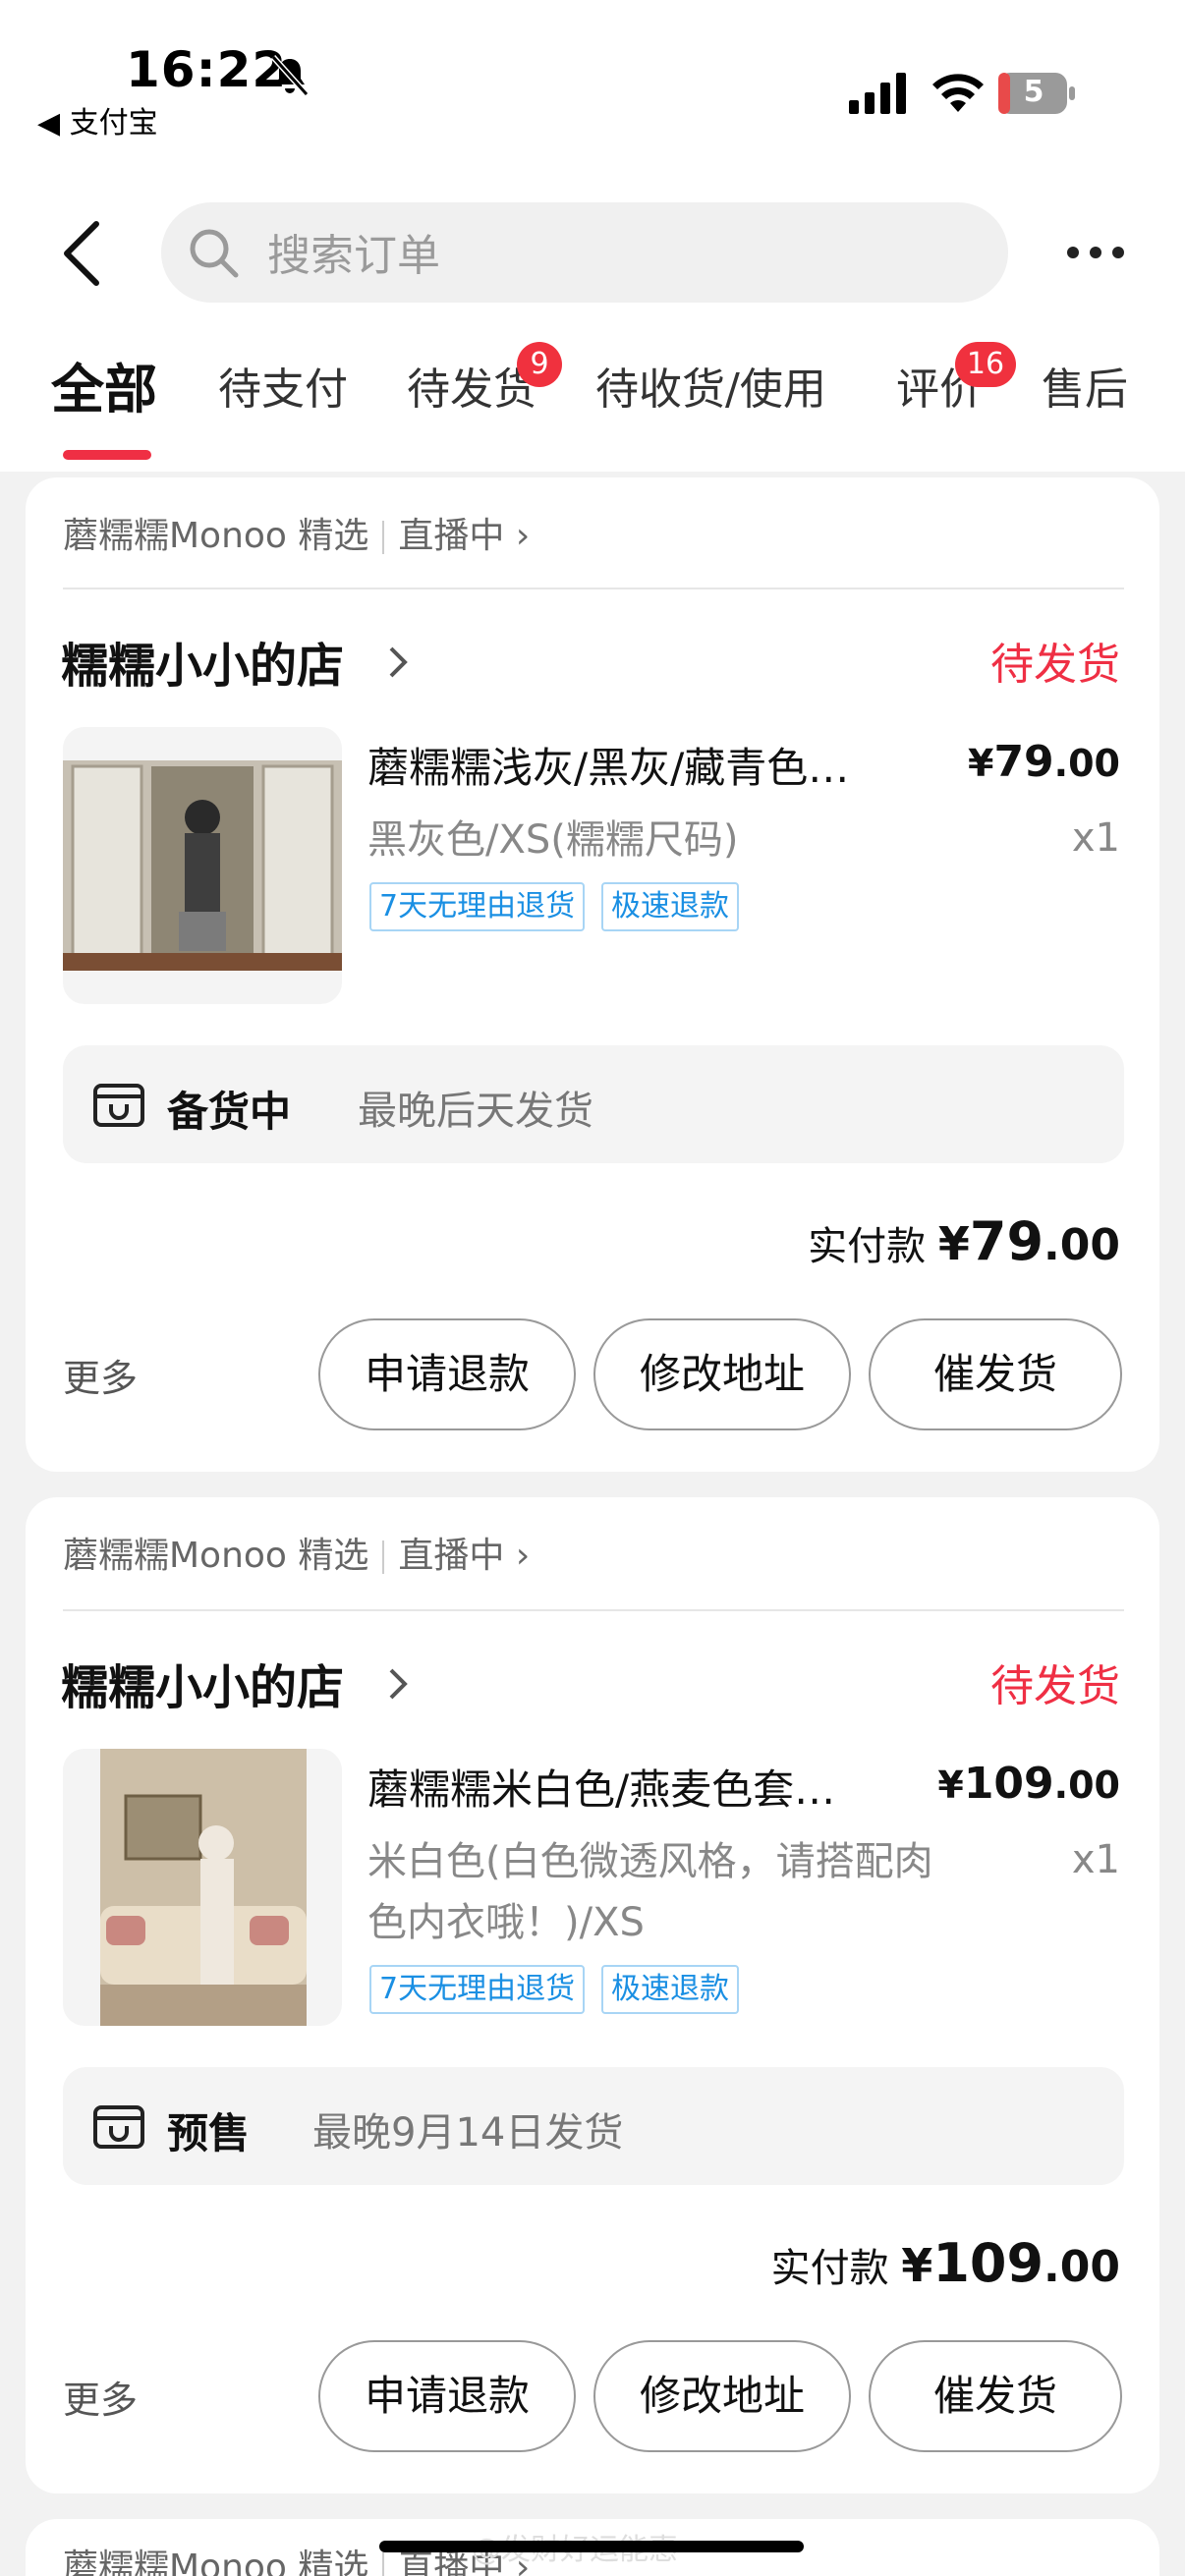 This screenshot has width=1185, height=2576. Describe the element at coordinates (209, 2133) in the screenshot. I see `shipping-label: 预售` at that location.